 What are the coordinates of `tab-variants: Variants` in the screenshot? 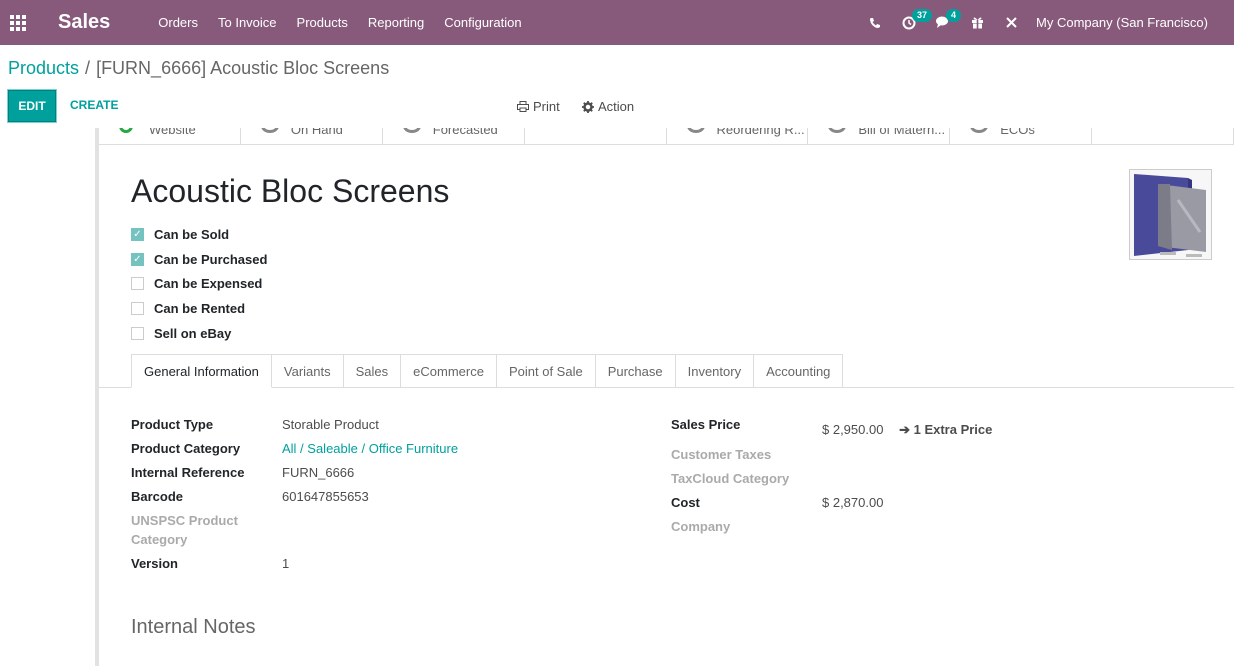 It's located at (307, 371).